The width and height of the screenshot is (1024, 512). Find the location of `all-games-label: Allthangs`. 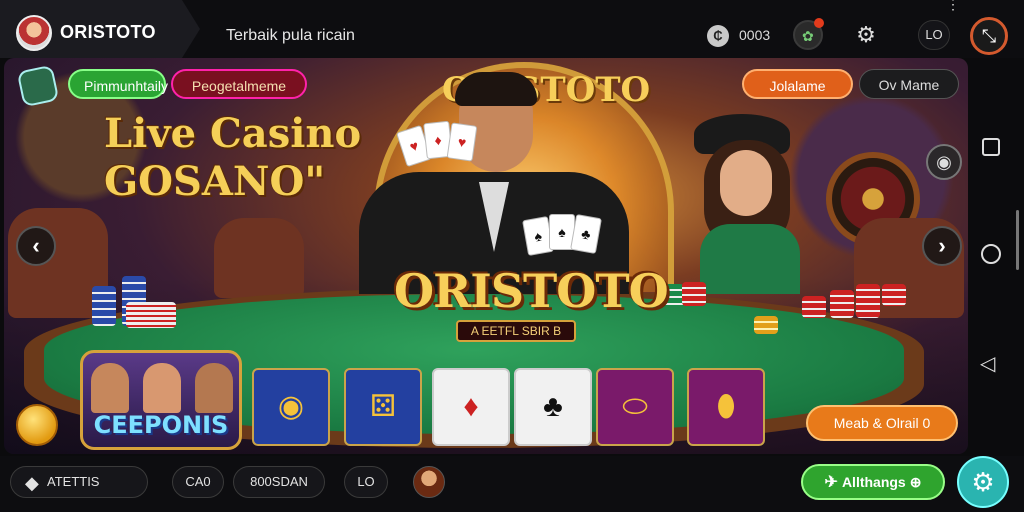

all-games-label: Allthangs is located at coordinates (873, 482).